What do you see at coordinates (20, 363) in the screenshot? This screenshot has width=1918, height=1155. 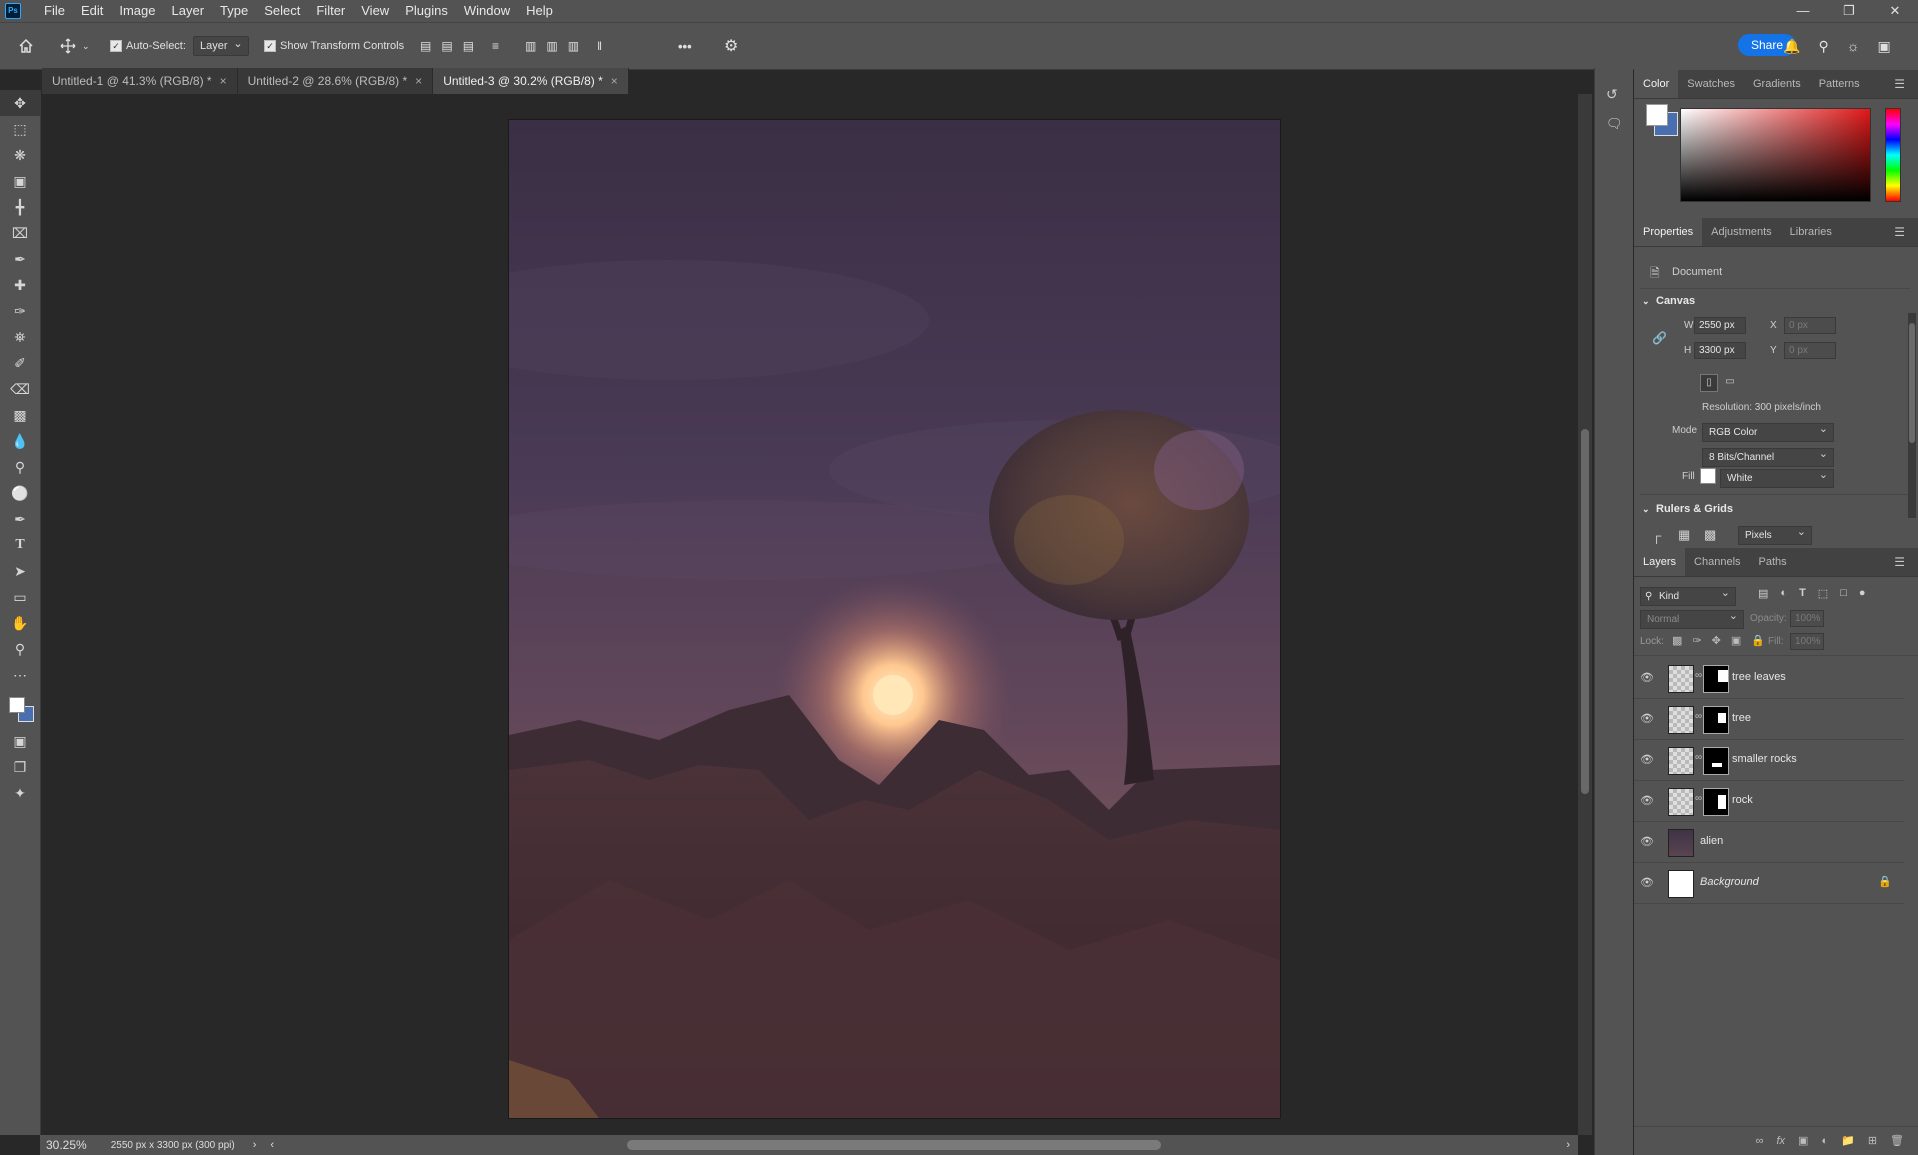 I see `history-brush-tool-icon: ✐` at bounding box center [20, 363].